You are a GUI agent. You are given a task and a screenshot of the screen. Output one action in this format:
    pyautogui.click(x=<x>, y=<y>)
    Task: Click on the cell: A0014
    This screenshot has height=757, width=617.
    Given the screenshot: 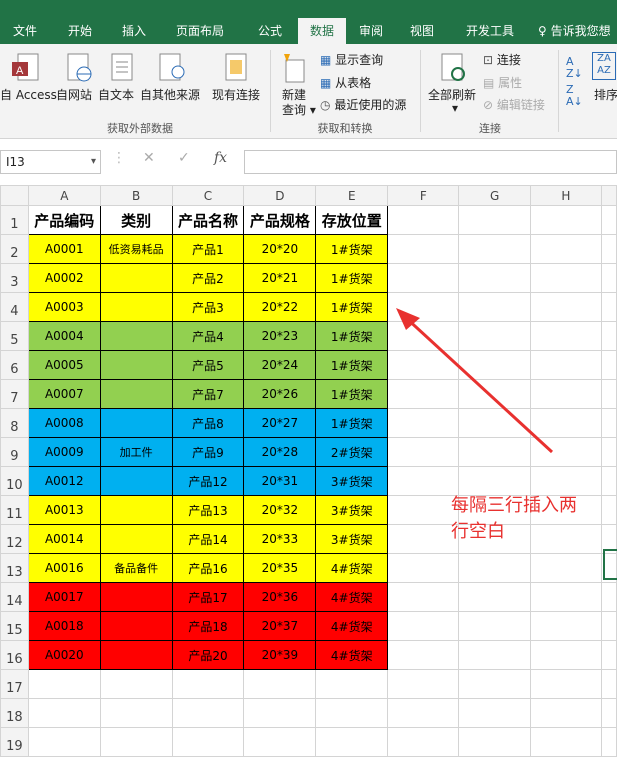 What is the action you would take?
    pyautogui.click(x=64, y=539)
    